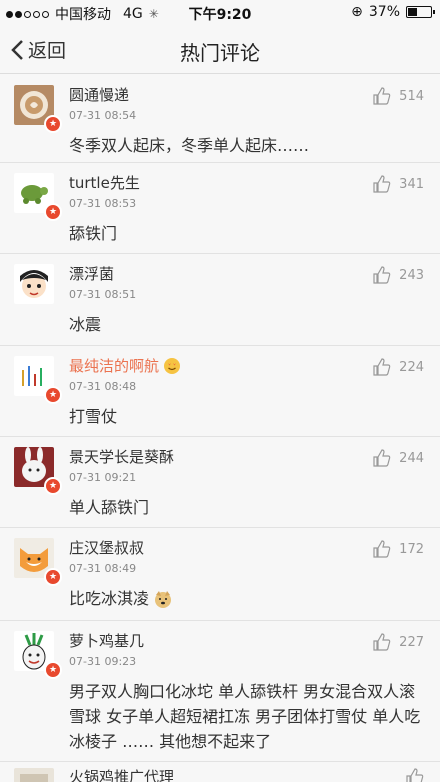 The height and width of the screenshot is (782, 440). I want to click on commenter-name: 萝卜鸡基几, so click(106, 640).